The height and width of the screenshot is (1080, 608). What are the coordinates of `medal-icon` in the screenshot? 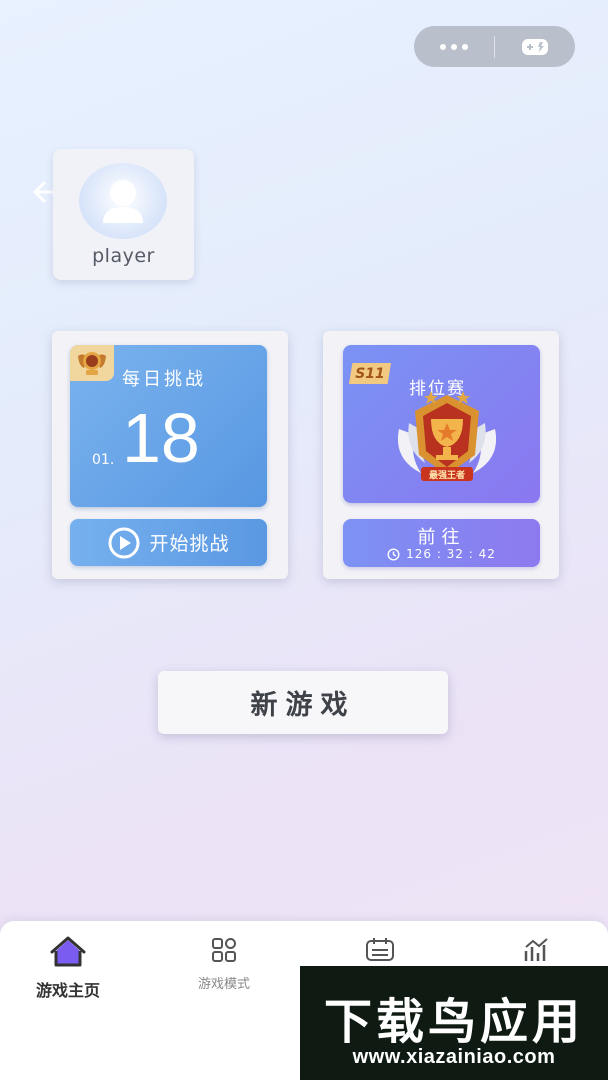 It's located at (92, 363).